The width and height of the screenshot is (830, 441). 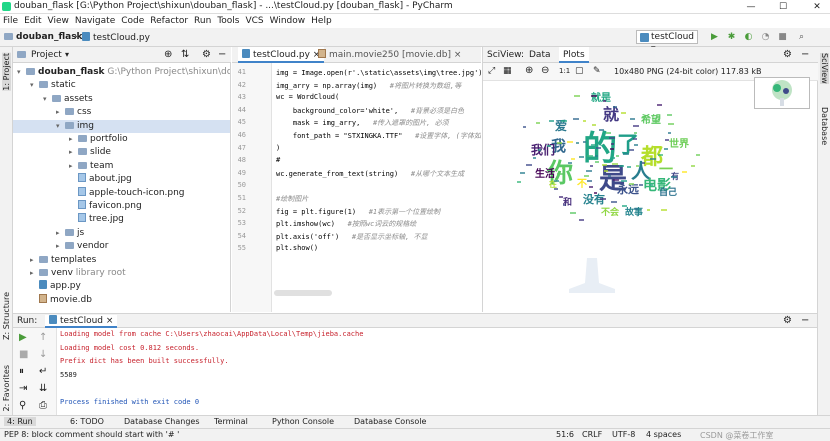 What do you see at coordinates (824, 126) in the screenshot?
I see `database-tool-tab: Database` at bounding box center [824, 126].